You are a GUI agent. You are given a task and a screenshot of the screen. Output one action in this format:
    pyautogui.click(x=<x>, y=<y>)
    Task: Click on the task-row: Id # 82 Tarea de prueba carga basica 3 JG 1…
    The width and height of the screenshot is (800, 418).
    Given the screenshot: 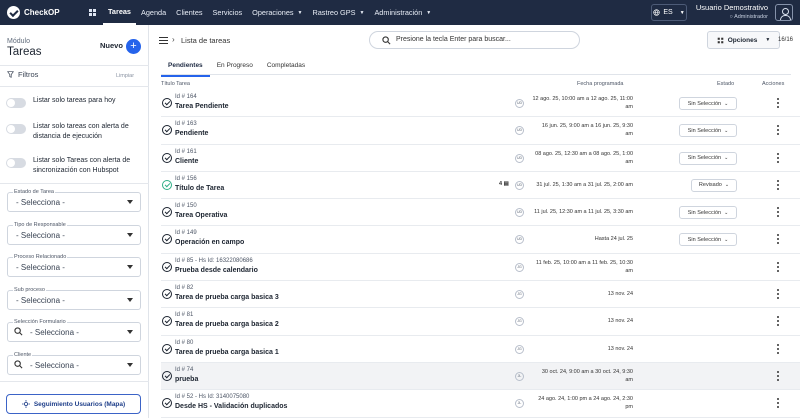 What is the action you would take?
    pyautogui.click(x=480, y=295)
    